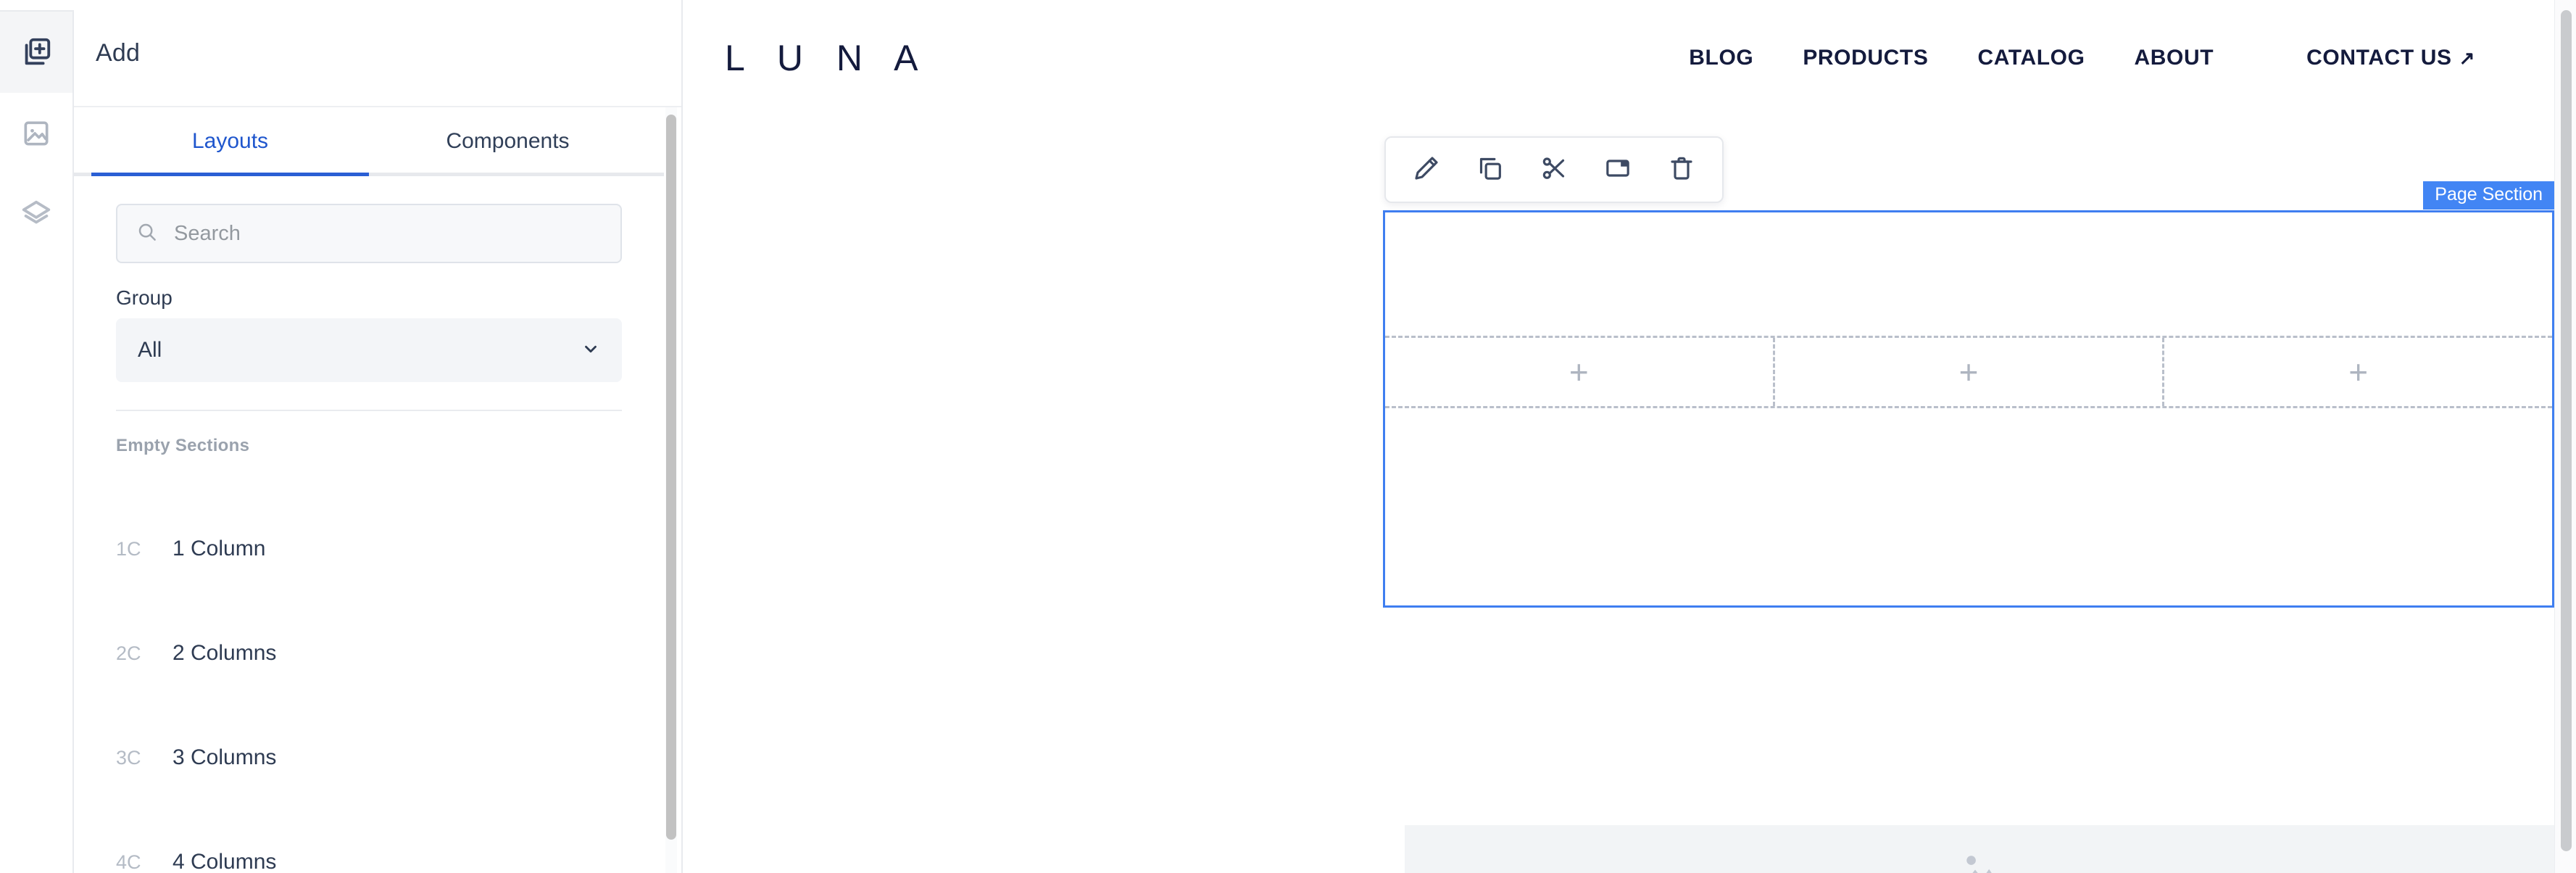  I want to click on image-placeholder-icon, so click(1979, 860).